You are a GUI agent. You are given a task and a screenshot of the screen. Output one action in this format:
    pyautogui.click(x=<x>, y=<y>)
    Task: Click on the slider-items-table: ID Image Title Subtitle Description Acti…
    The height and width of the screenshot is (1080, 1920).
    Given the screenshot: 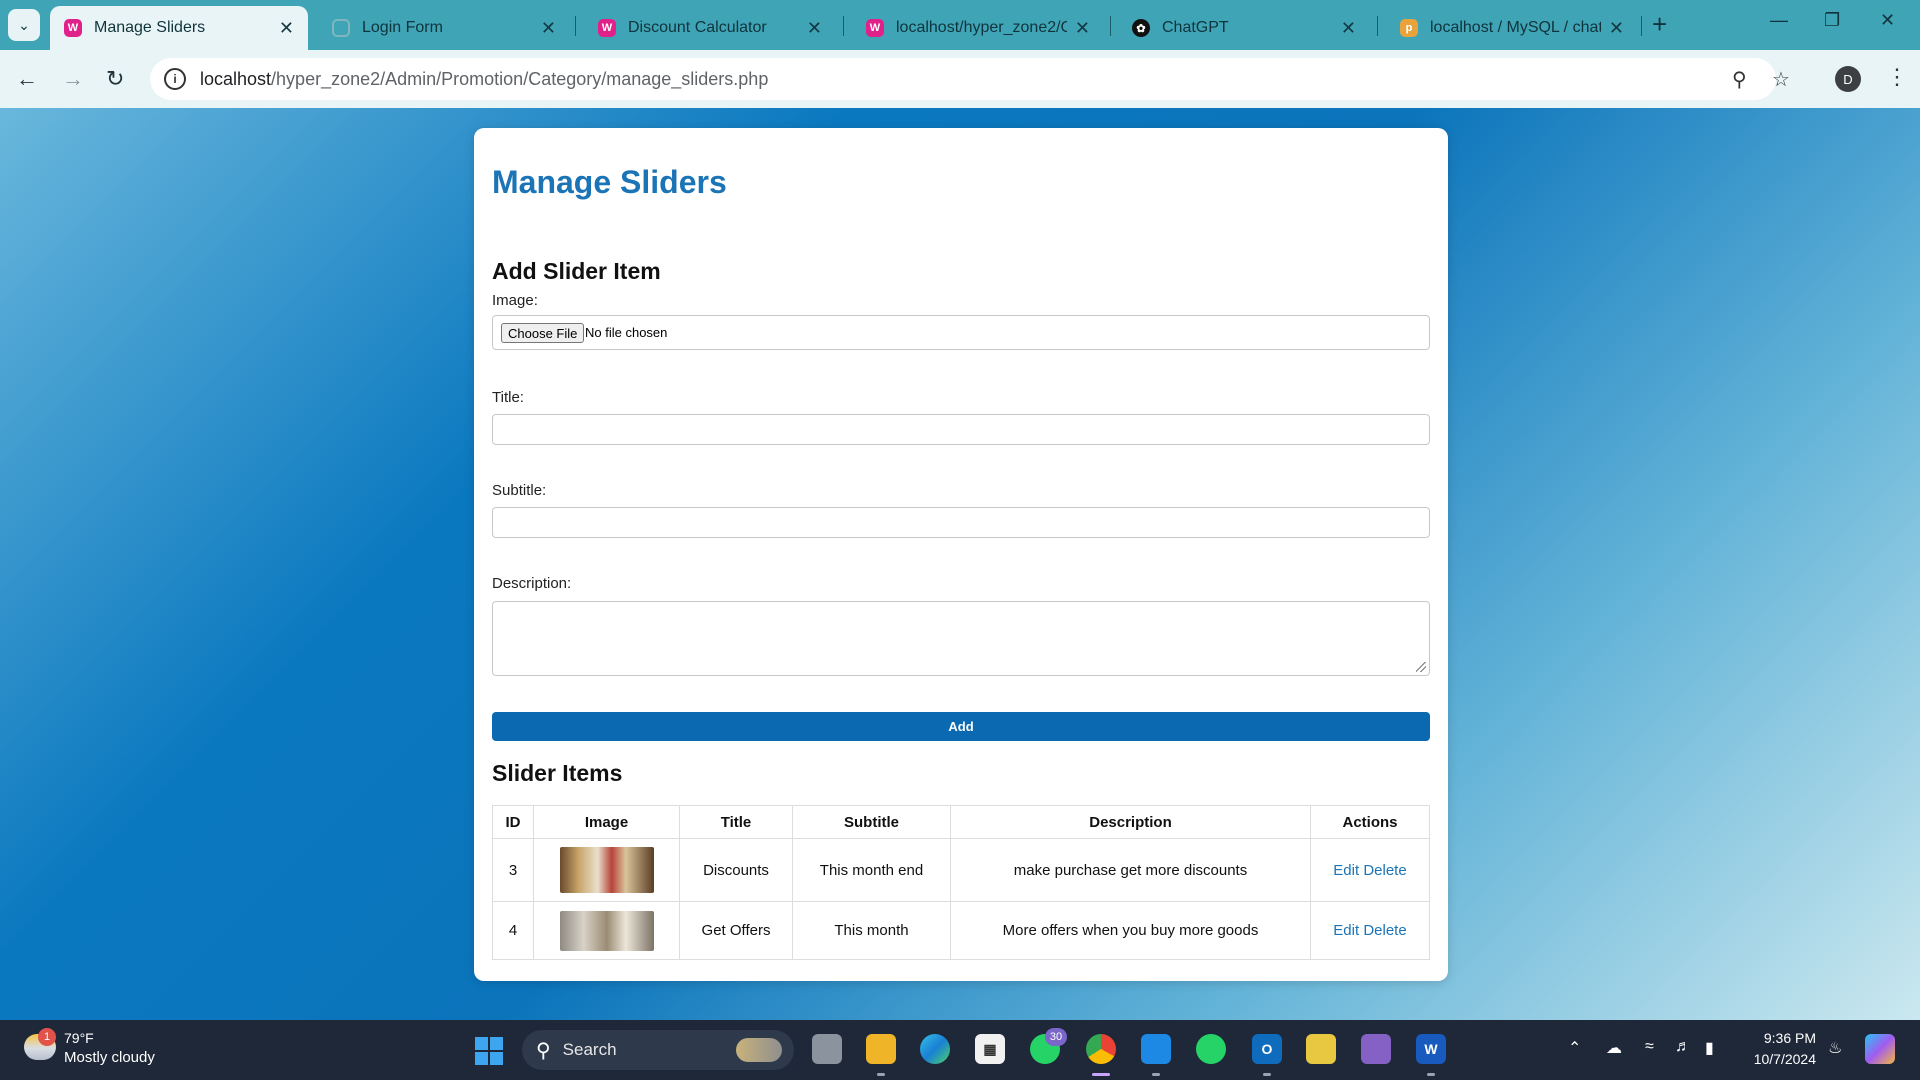 What is the action you would take?
    pyautogui.click(x=961, y=882)
    